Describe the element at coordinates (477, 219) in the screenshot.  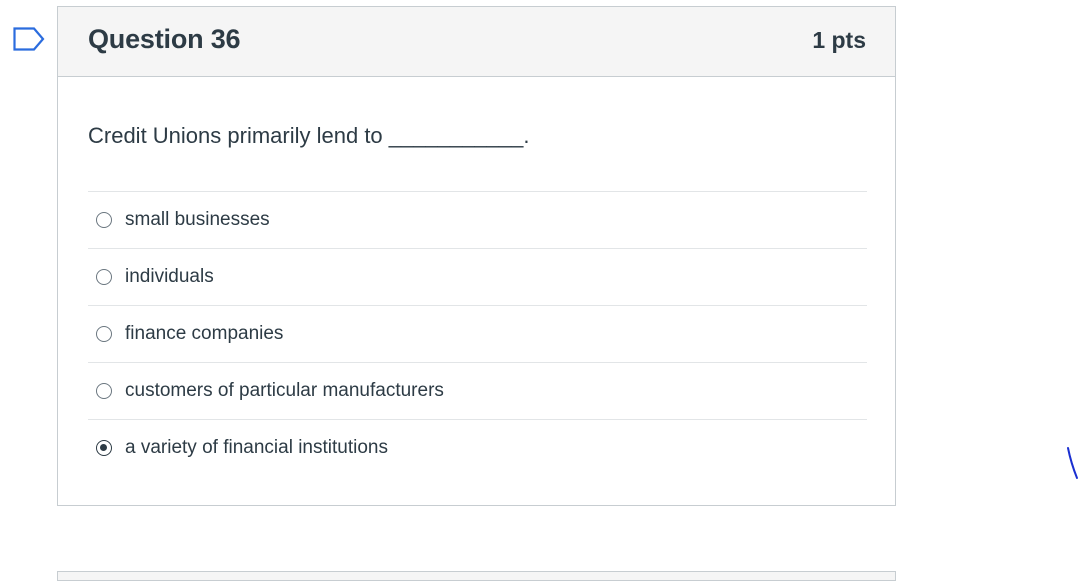
I see `answer-option-small-businesses: small businesses` at that location.